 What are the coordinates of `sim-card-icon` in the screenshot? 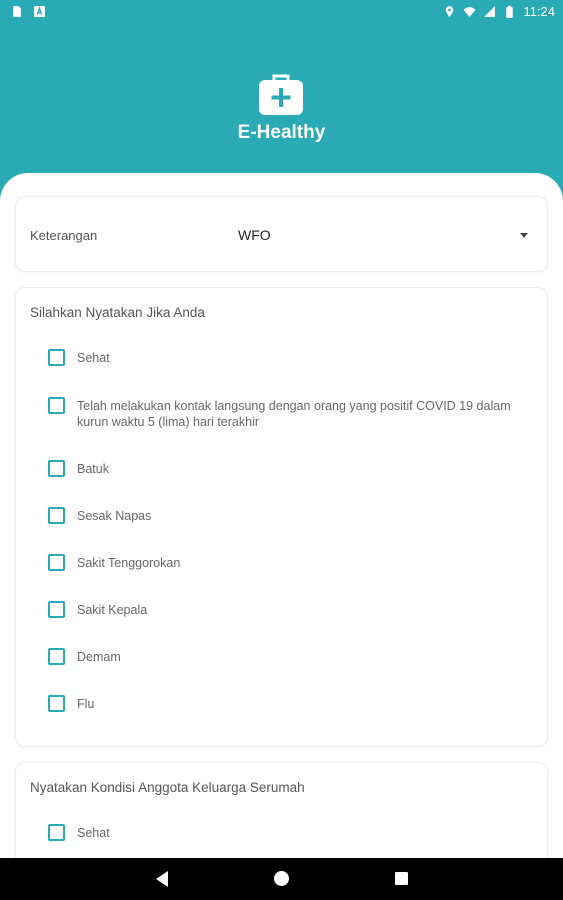 It's located at (17, 11).